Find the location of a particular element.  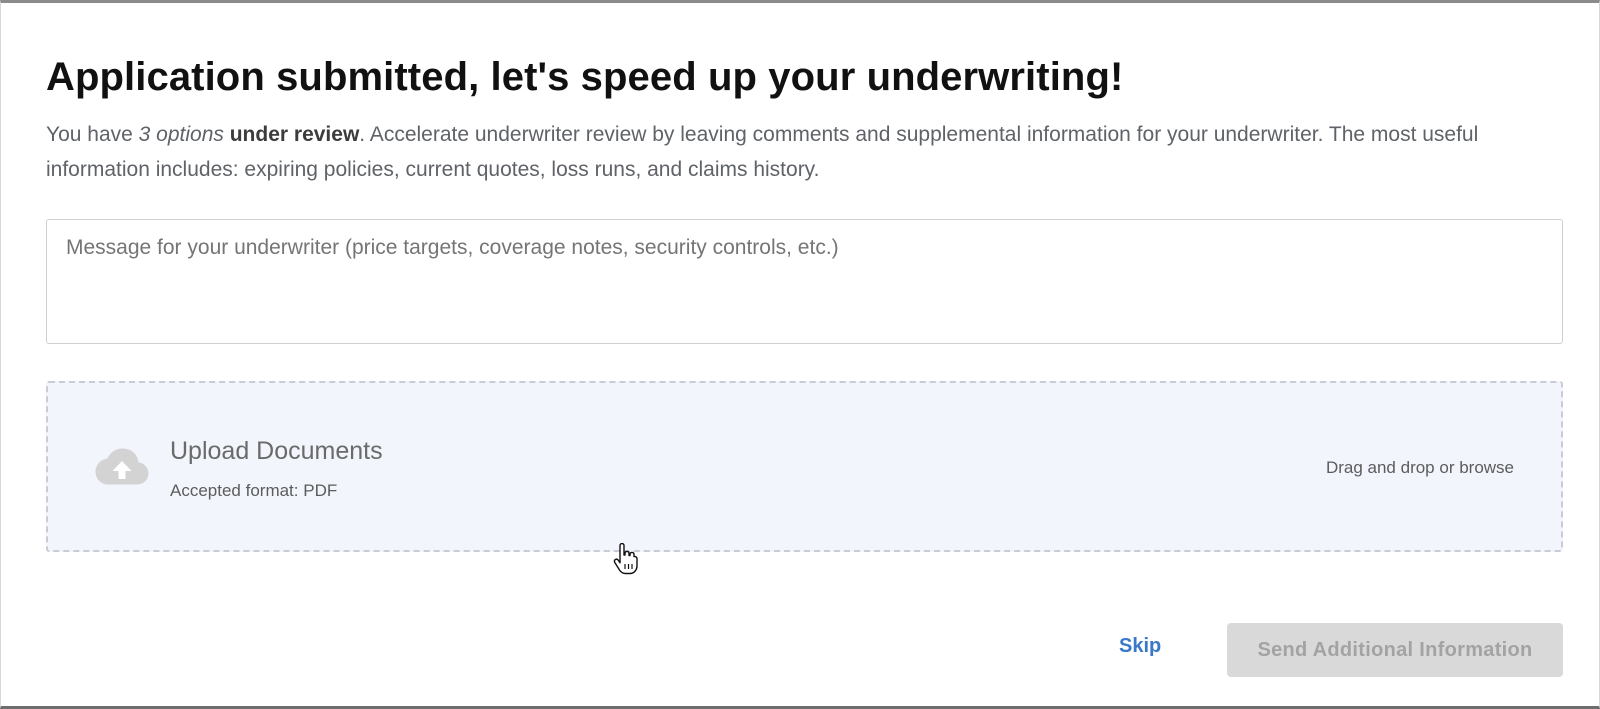

browse-link: Drag and drop or browse is located at coordinates (1420, 468).